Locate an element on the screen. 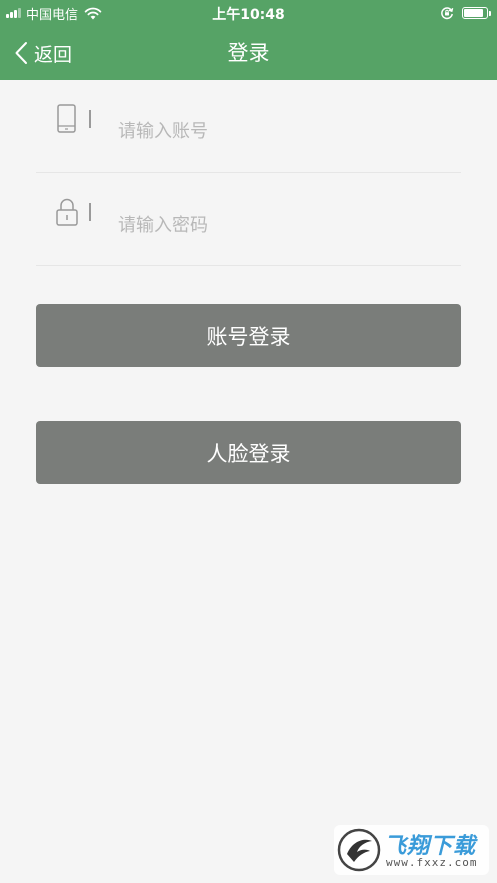  watermark-logo-icon is located at coordinates (359, 850).